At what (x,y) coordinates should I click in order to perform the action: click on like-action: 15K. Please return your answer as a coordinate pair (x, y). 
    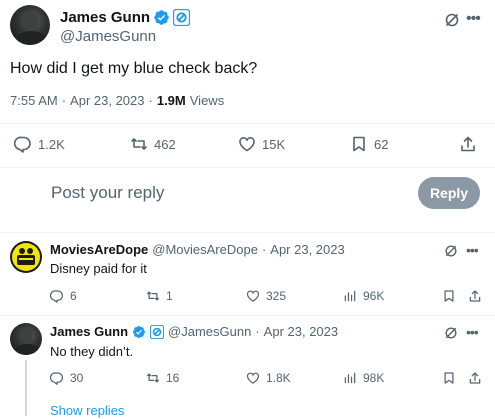
    Looking at the image, I should click on (261, 144).